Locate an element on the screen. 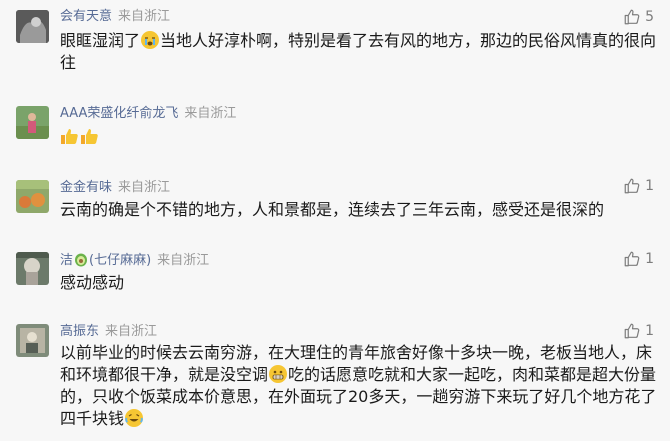 Image resolution: width=670 pixels, height=441 pixels. grimacing-face-emoji is located at coordinates (278, 374).